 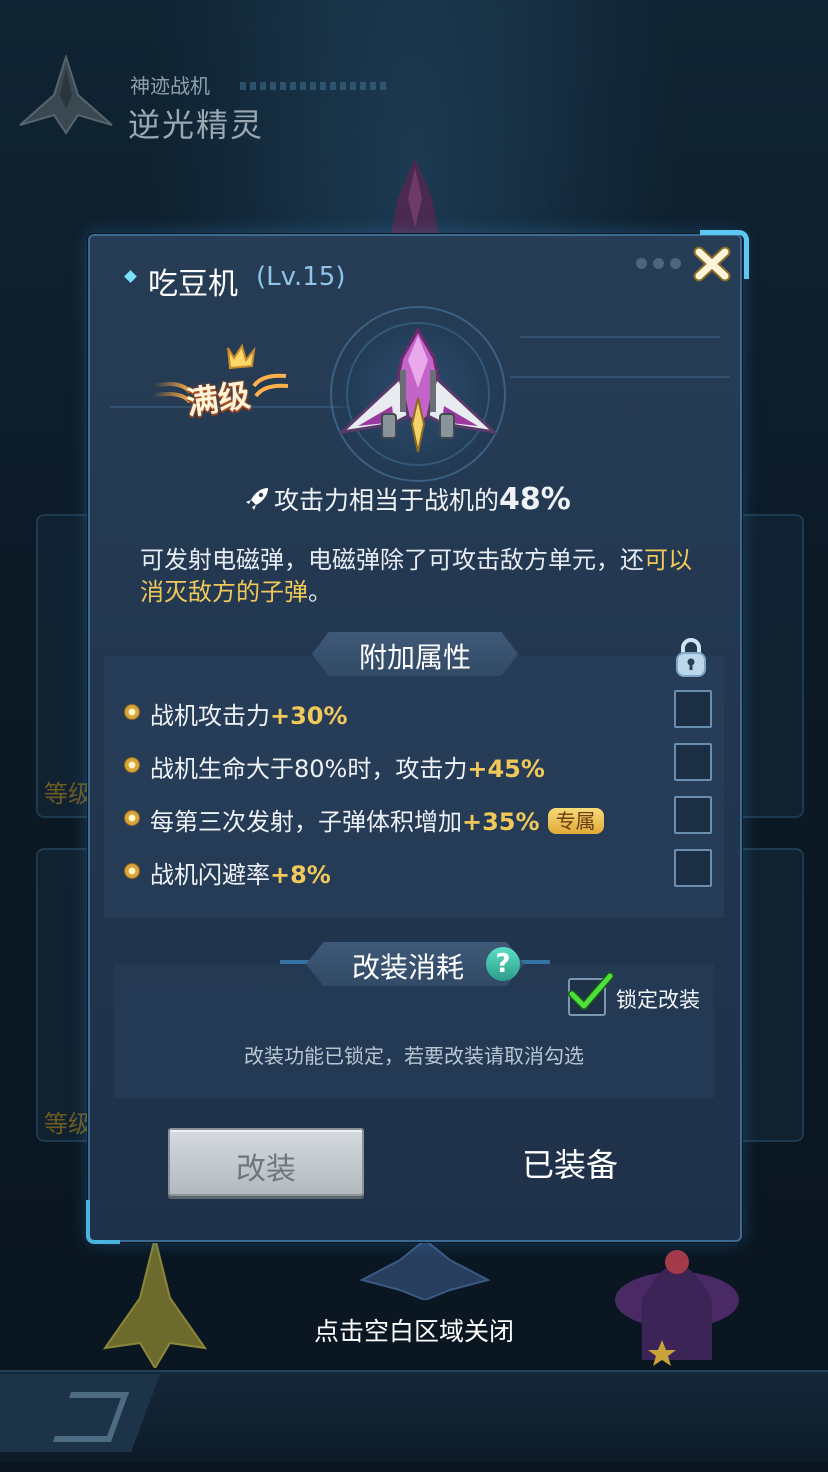 I want to click on attribute-row: 战机生命大于80%时，攻击力+45%, so click(x=421, y=764).